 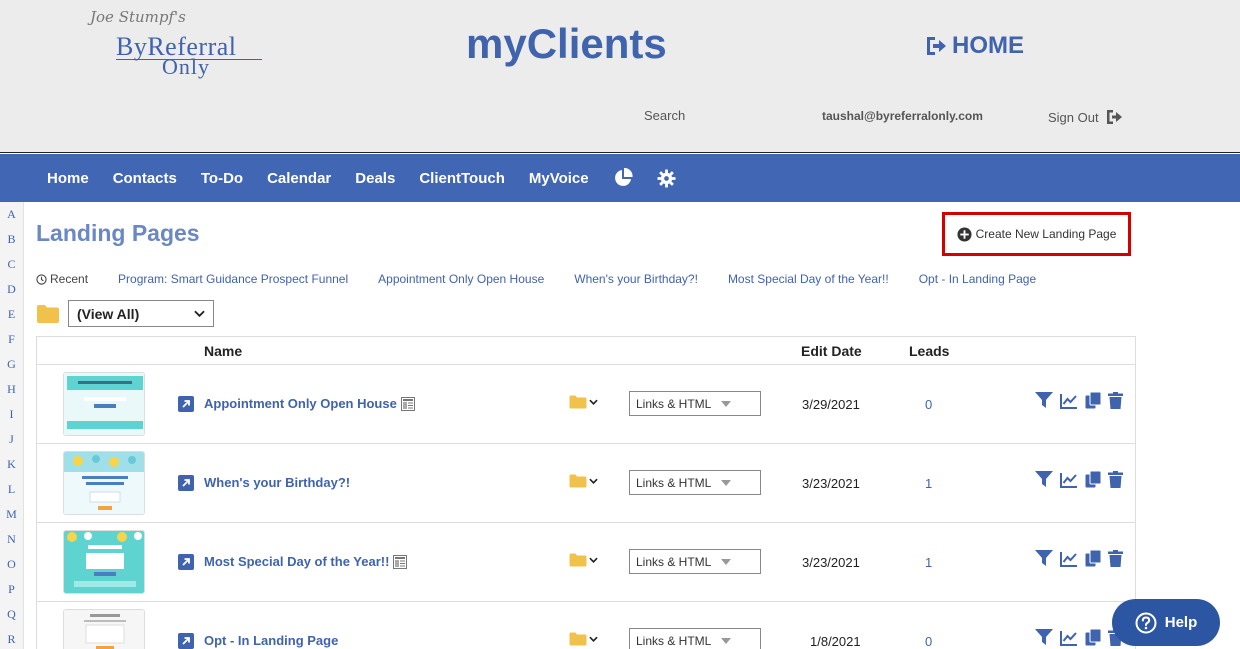 I want to click on recent-link: Appointment Only Open House, so click(x=461, y=279).